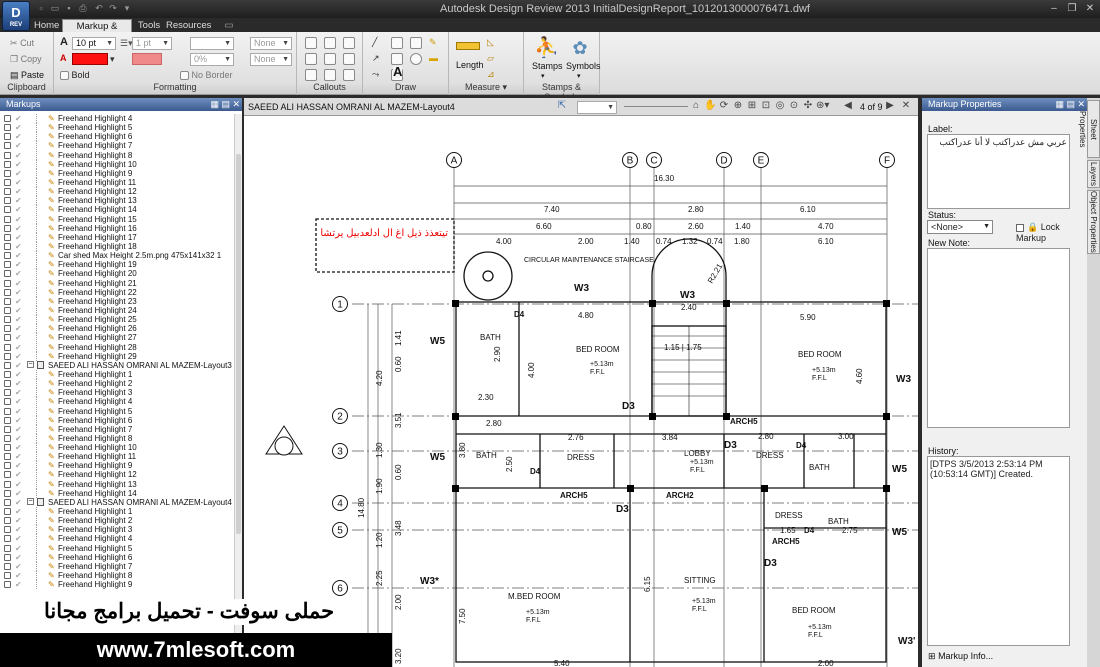 Image resolution: width=1100 pixels, height=667 pixels. What do you see at coordinates (752, 106) in the screenshot?
I see `zoom-rect-icon: ⊞` at bounding box center [752, 106].